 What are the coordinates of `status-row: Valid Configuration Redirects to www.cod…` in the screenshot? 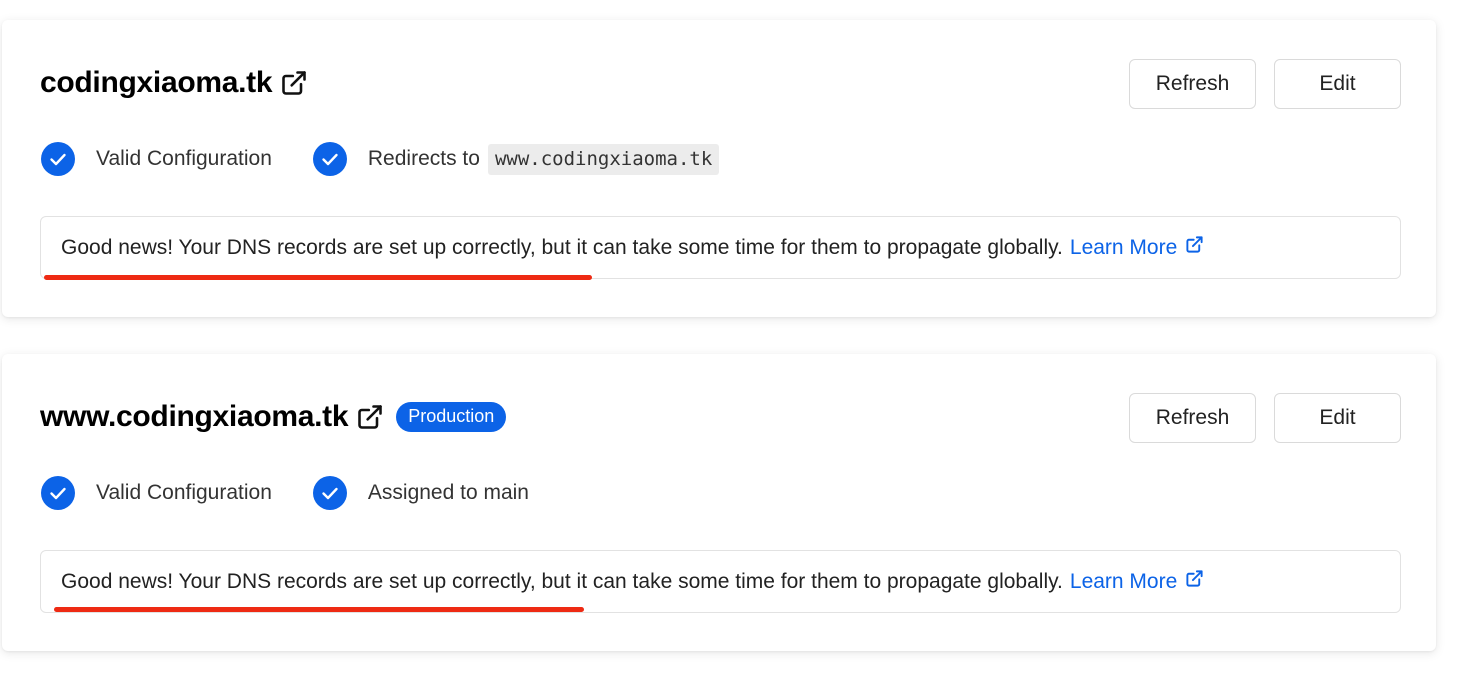 It's located at (399, 159).